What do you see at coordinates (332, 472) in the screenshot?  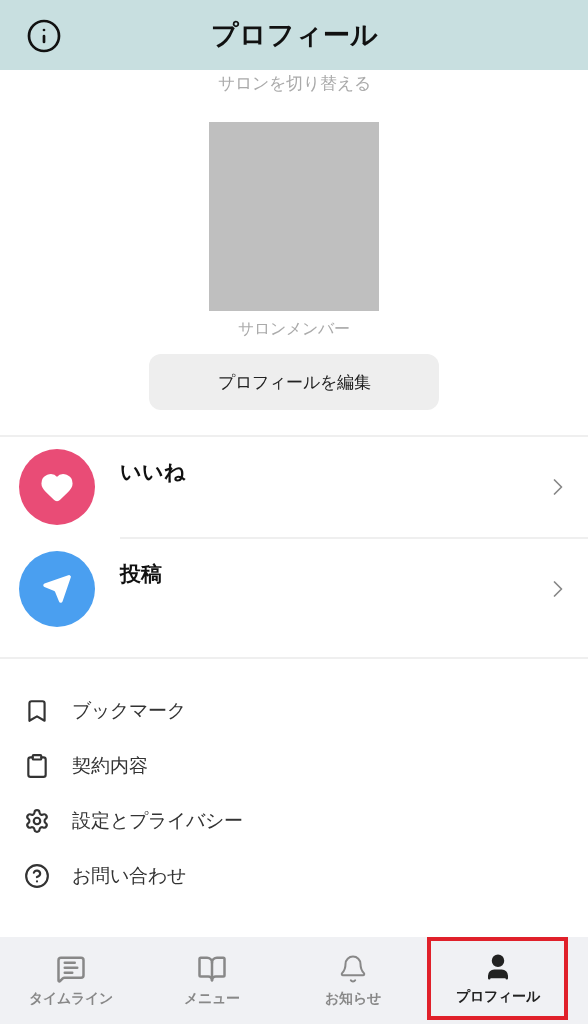 I see `activity-label: いいね` at bounding box center [332, 472].